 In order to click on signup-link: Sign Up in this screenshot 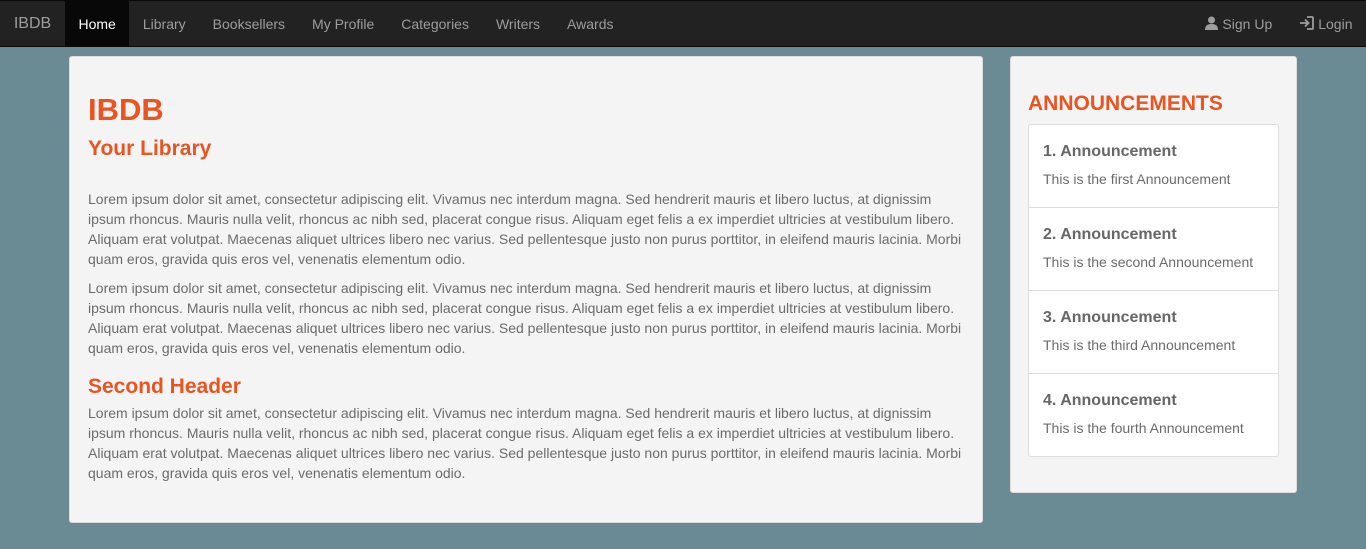, I will do `click(1239, 24)`.